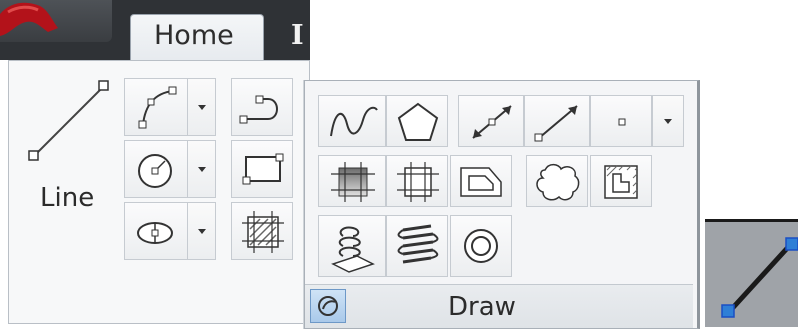  I want to click on arc-button, so click(156, 107).